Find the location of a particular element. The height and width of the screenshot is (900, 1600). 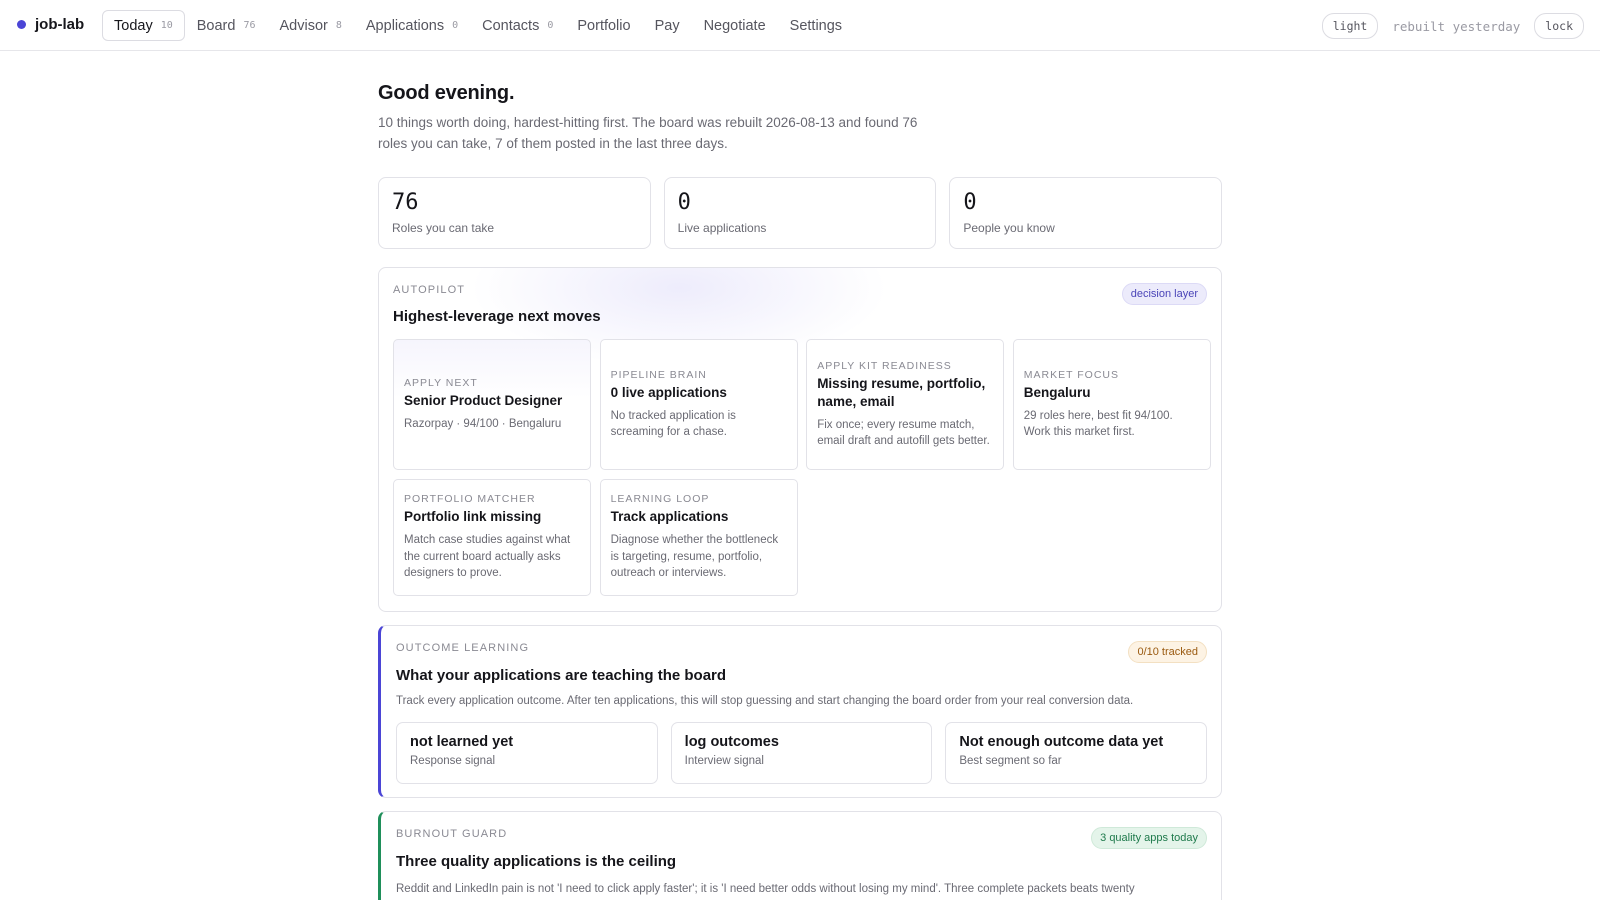

tab-negotiate: Negotiate is located at coordinates (735, 25).